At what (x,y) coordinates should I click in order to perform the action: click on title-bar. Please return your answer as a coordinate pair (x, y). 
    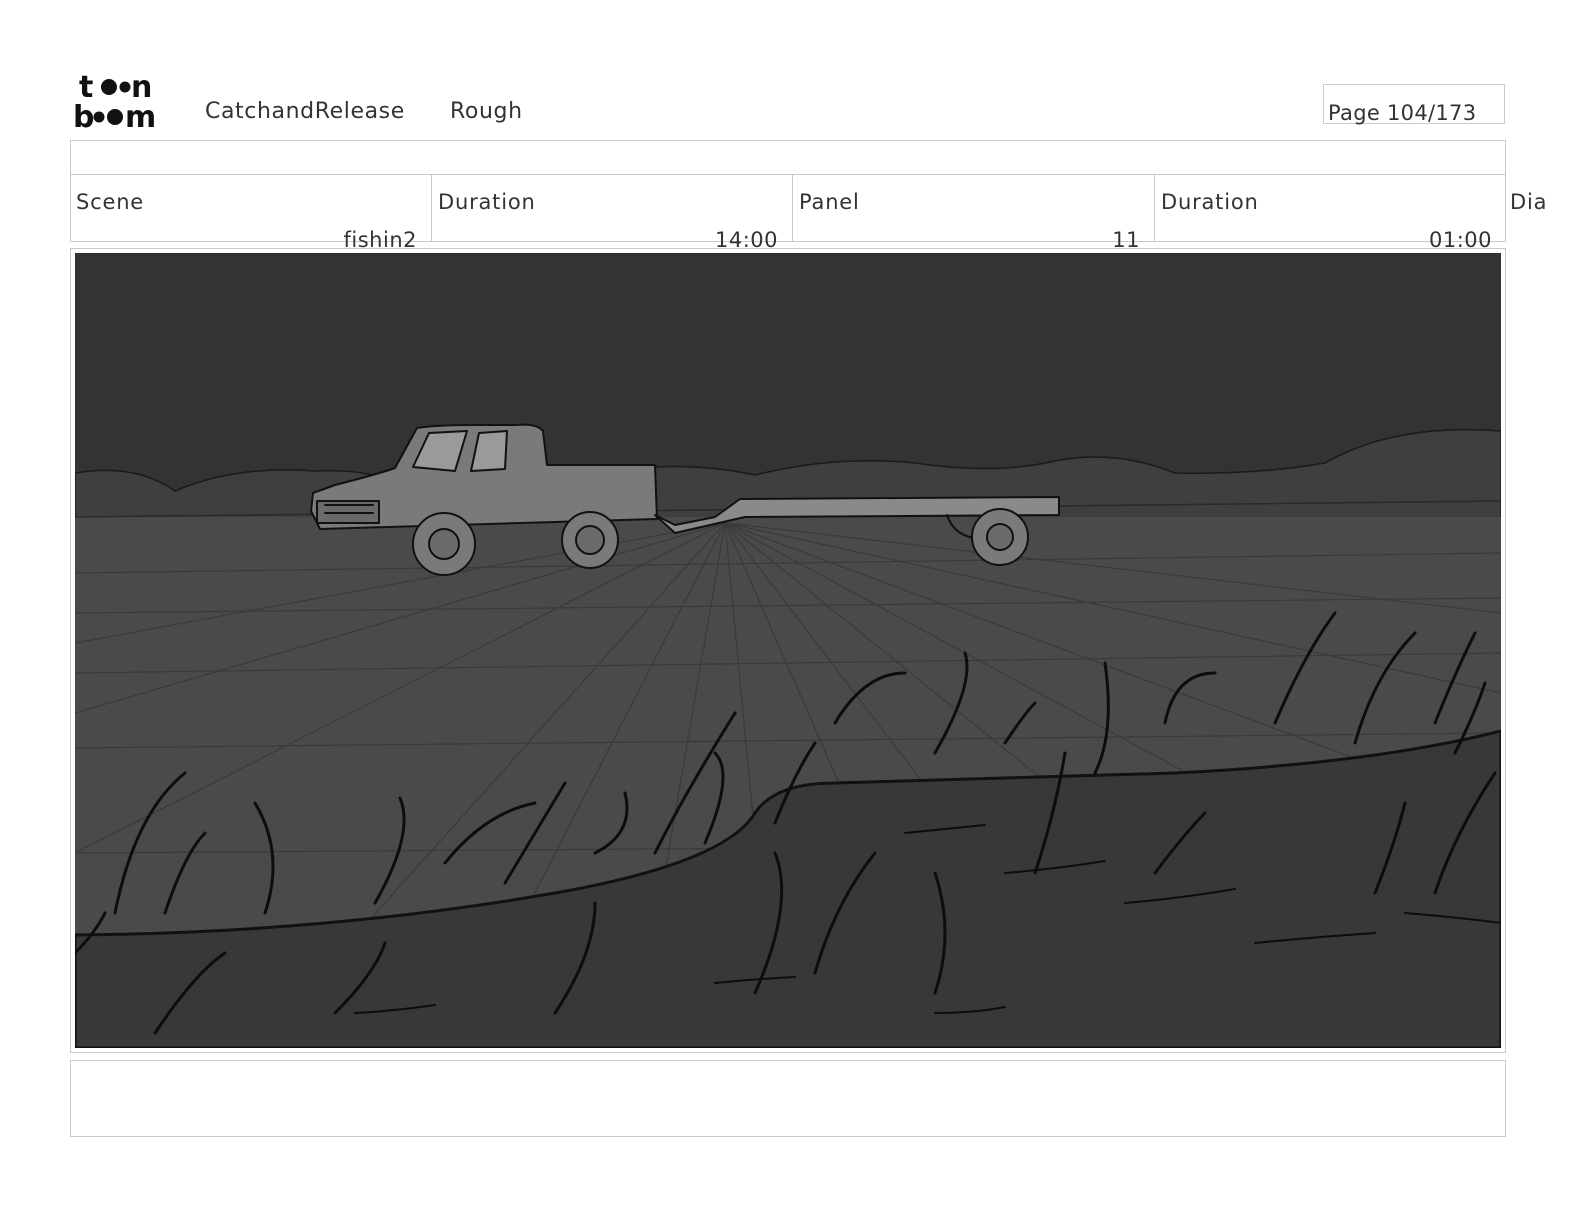
    Looking at the image, I should click on (788, 157).